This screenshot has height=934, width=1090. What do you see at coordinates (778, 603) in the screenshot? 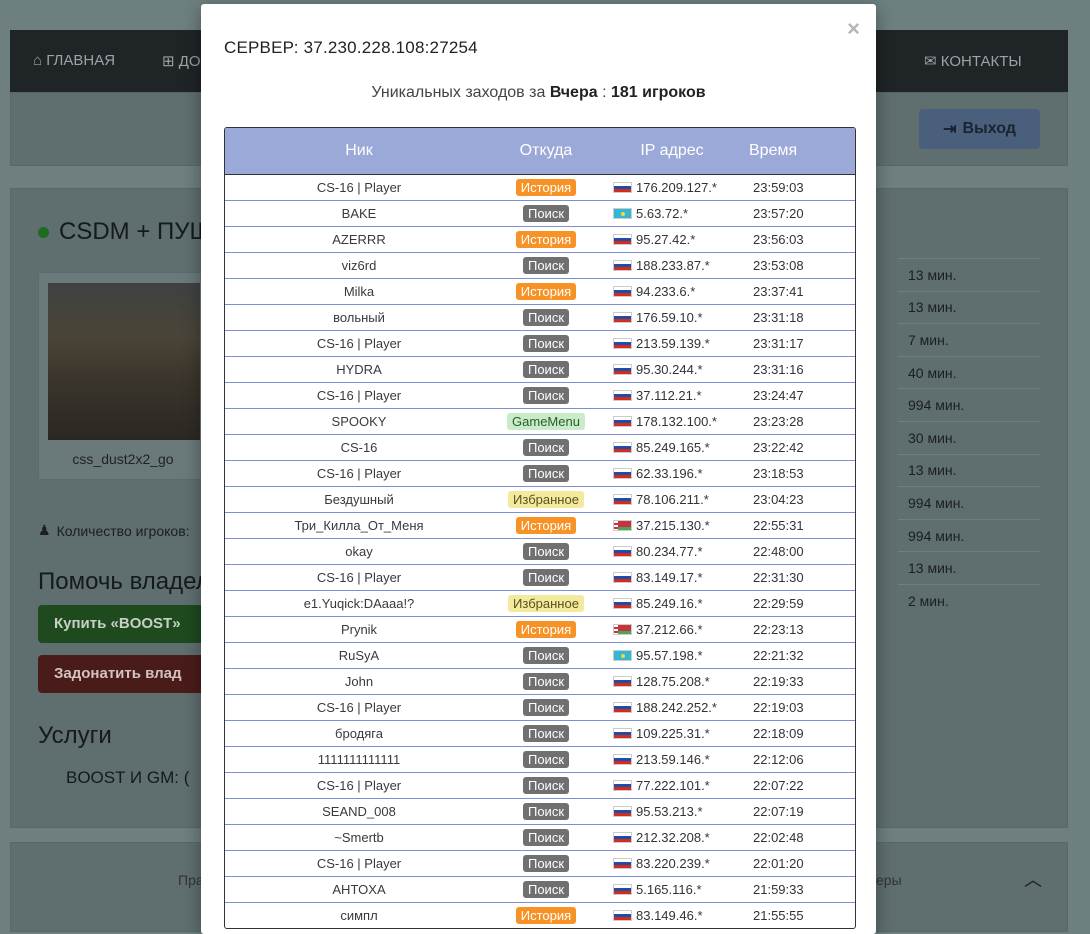
I see `row-time: 22:29:59` at bounding box center [778, 603].